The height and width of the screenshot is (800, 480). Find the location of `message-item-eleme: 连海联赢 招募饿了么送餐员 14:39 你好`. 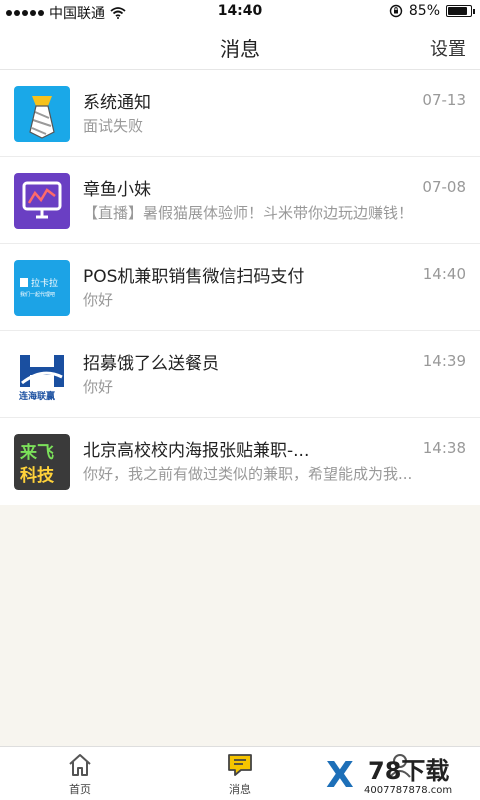

message-item-eleme: 连海联赢 招募饿了么送餐员 14:39 你好 is located at coordinates (240, 374).